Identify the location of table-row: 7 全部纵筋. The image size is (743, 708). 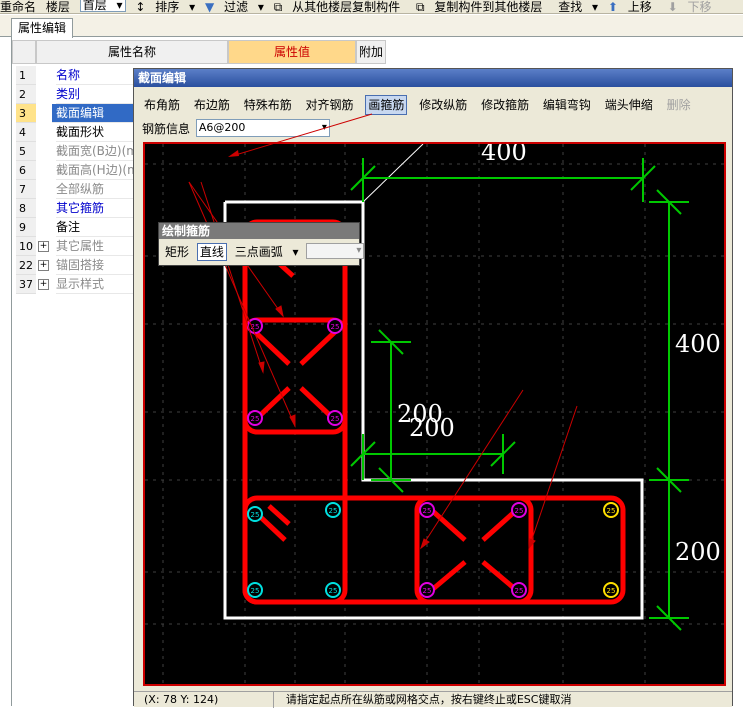
(81, 189).